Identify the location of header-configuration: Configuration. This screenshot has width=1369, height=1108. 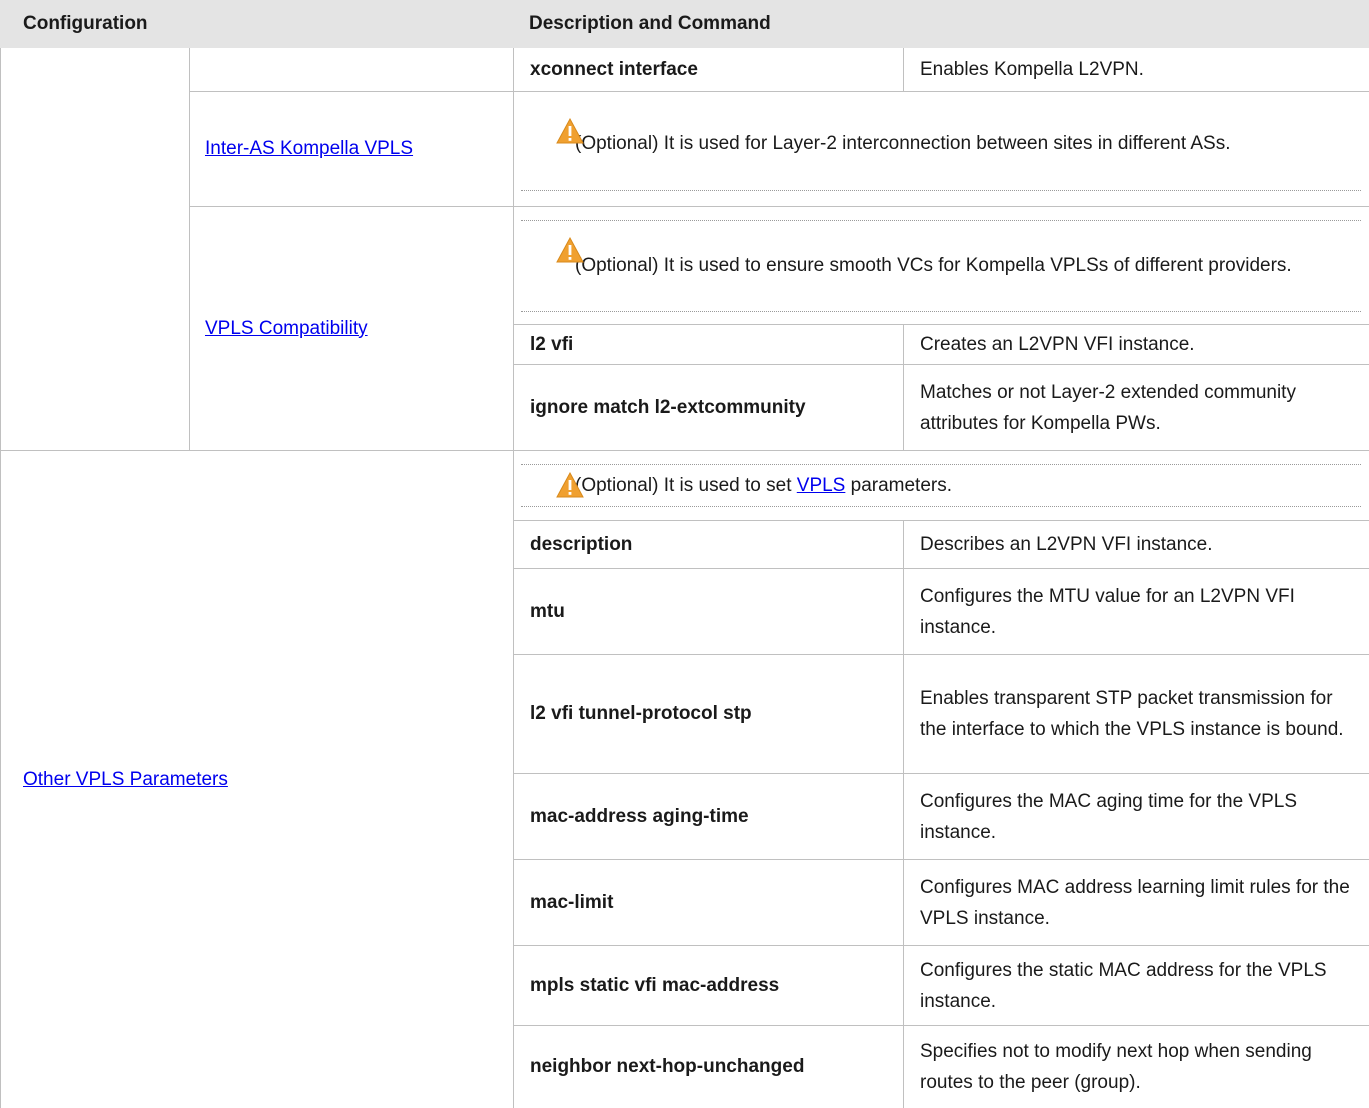
(256, 24).